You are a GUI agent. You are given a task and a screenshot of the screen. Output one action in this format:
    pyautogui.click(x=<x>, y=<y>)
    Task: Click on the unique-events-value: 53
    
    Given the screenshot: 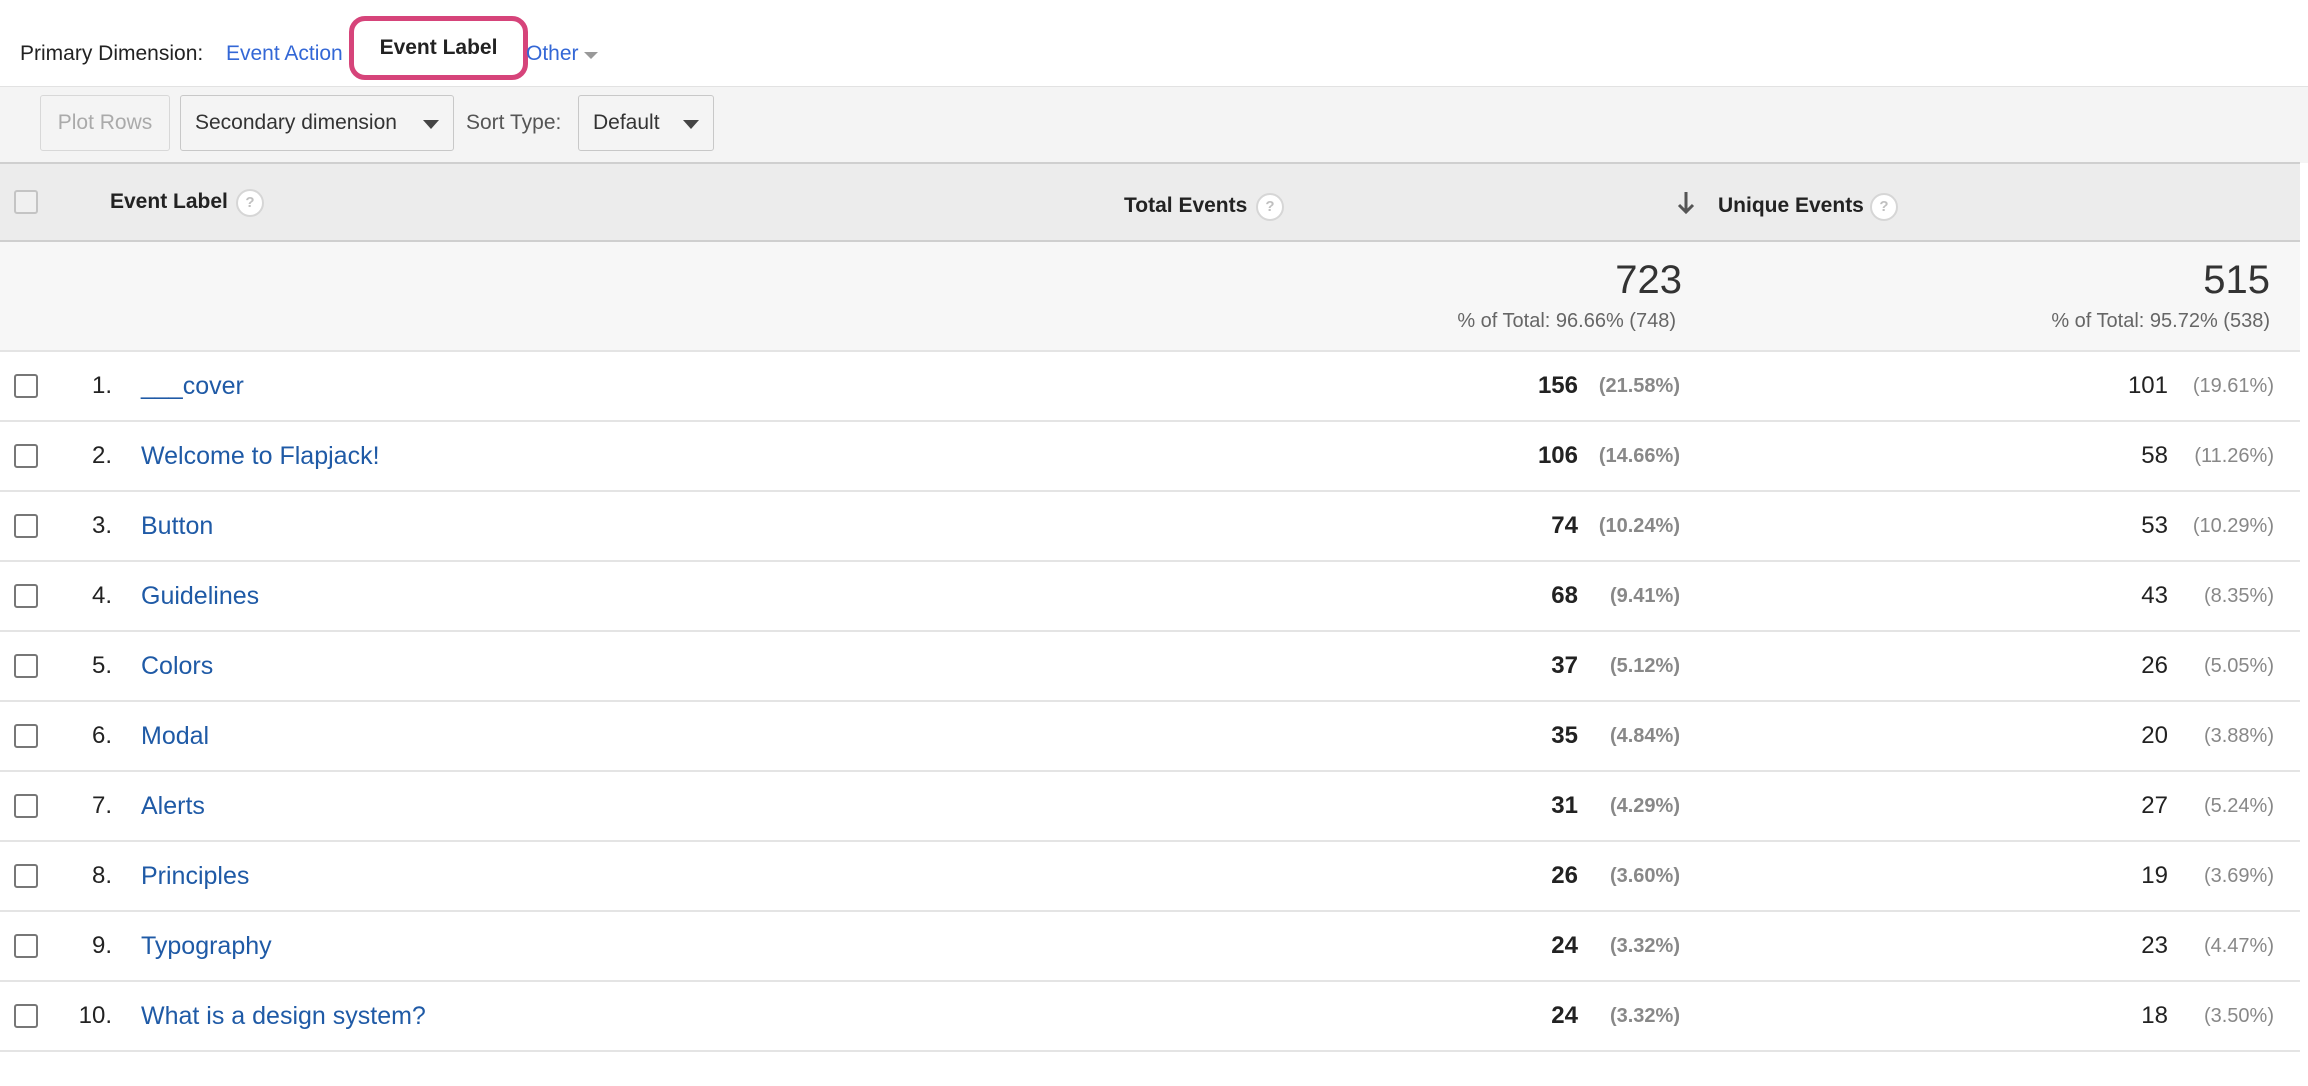 What is the action you would take?
    pyautogui.click(x=2154, y=525)
    